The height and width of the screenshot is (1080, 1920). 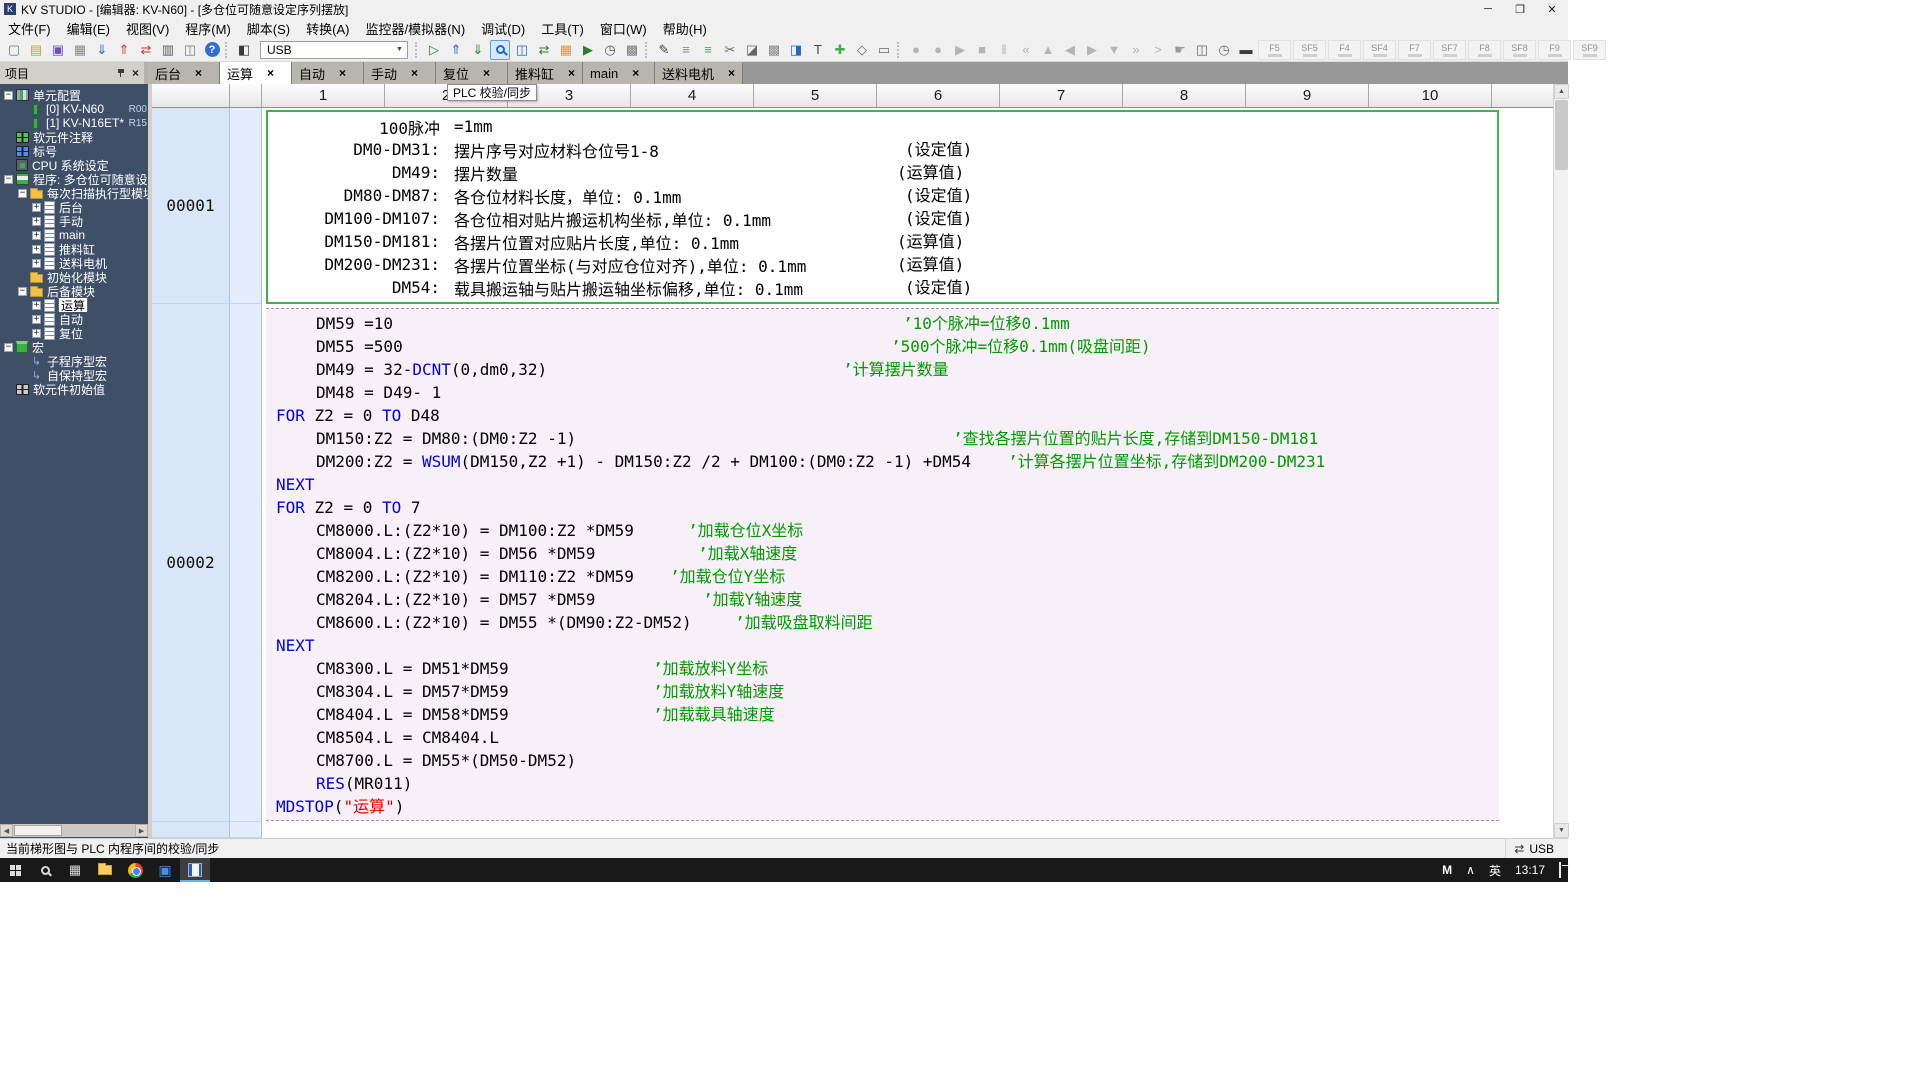 I want to click on tree-item-2: [1] KV-N16ET* R15, so click(x=74, y=123).